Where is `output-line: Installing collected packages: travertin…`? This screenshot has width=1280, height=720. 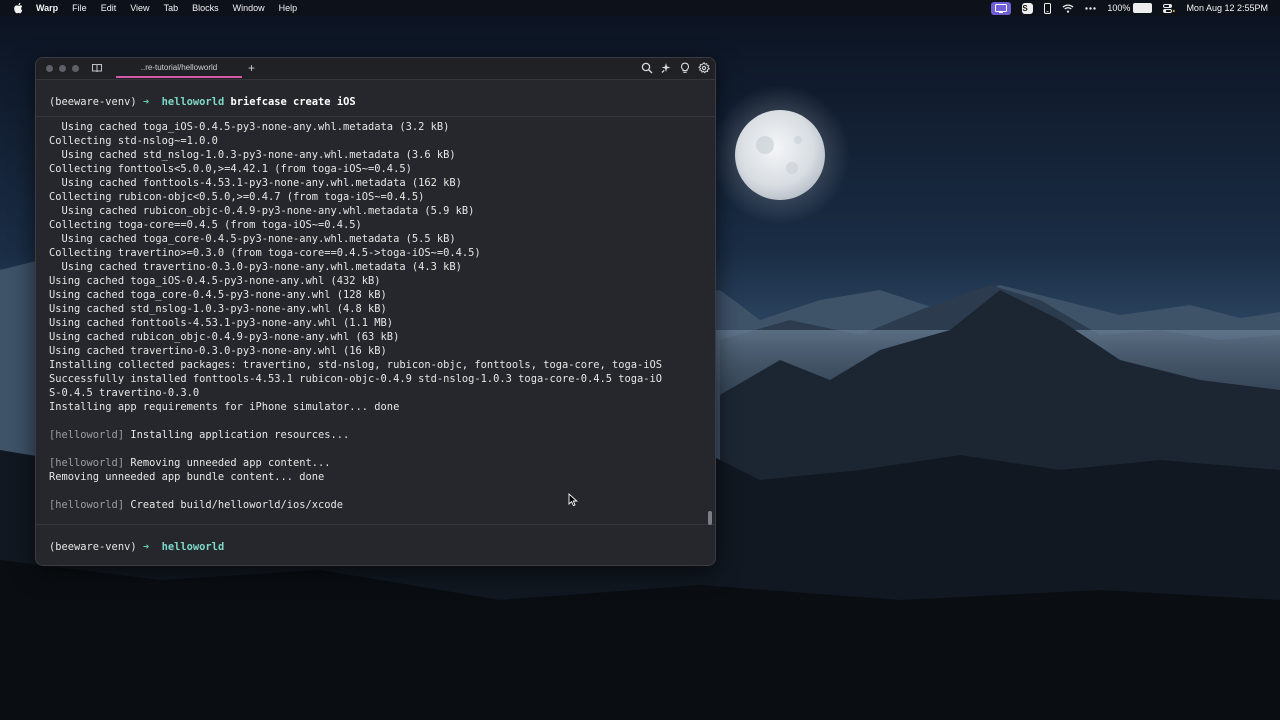
output-line: Installing collected packages: travertin… is located at coordinates (374, 365).